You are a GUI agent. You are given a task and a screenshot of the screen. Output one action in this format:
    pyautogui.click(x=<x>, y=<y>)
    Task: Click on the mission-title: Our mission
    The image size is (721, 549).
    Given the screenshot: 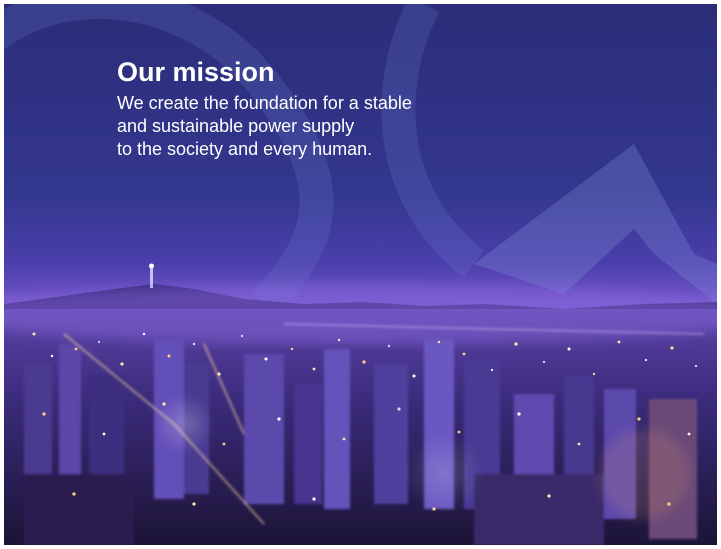 What is the action you would take?
    pyautogui.click(x=196, y=72)
    